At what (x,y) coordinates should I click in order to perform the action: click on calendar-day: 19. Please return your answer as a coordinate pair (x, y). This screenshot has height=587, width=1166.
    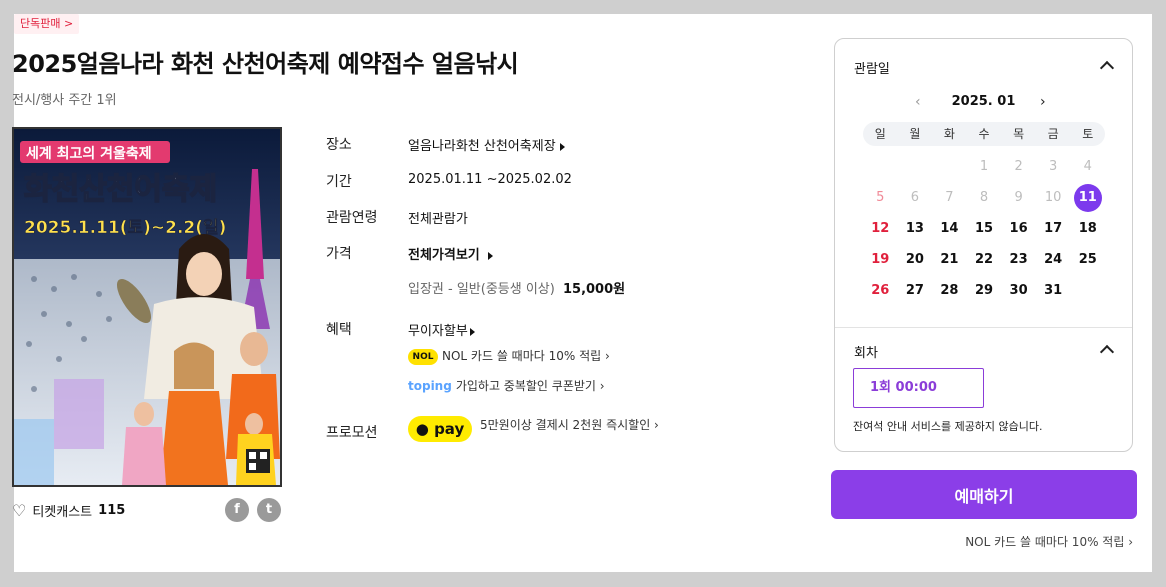
    Looking at the image, I should click on (880, 259).